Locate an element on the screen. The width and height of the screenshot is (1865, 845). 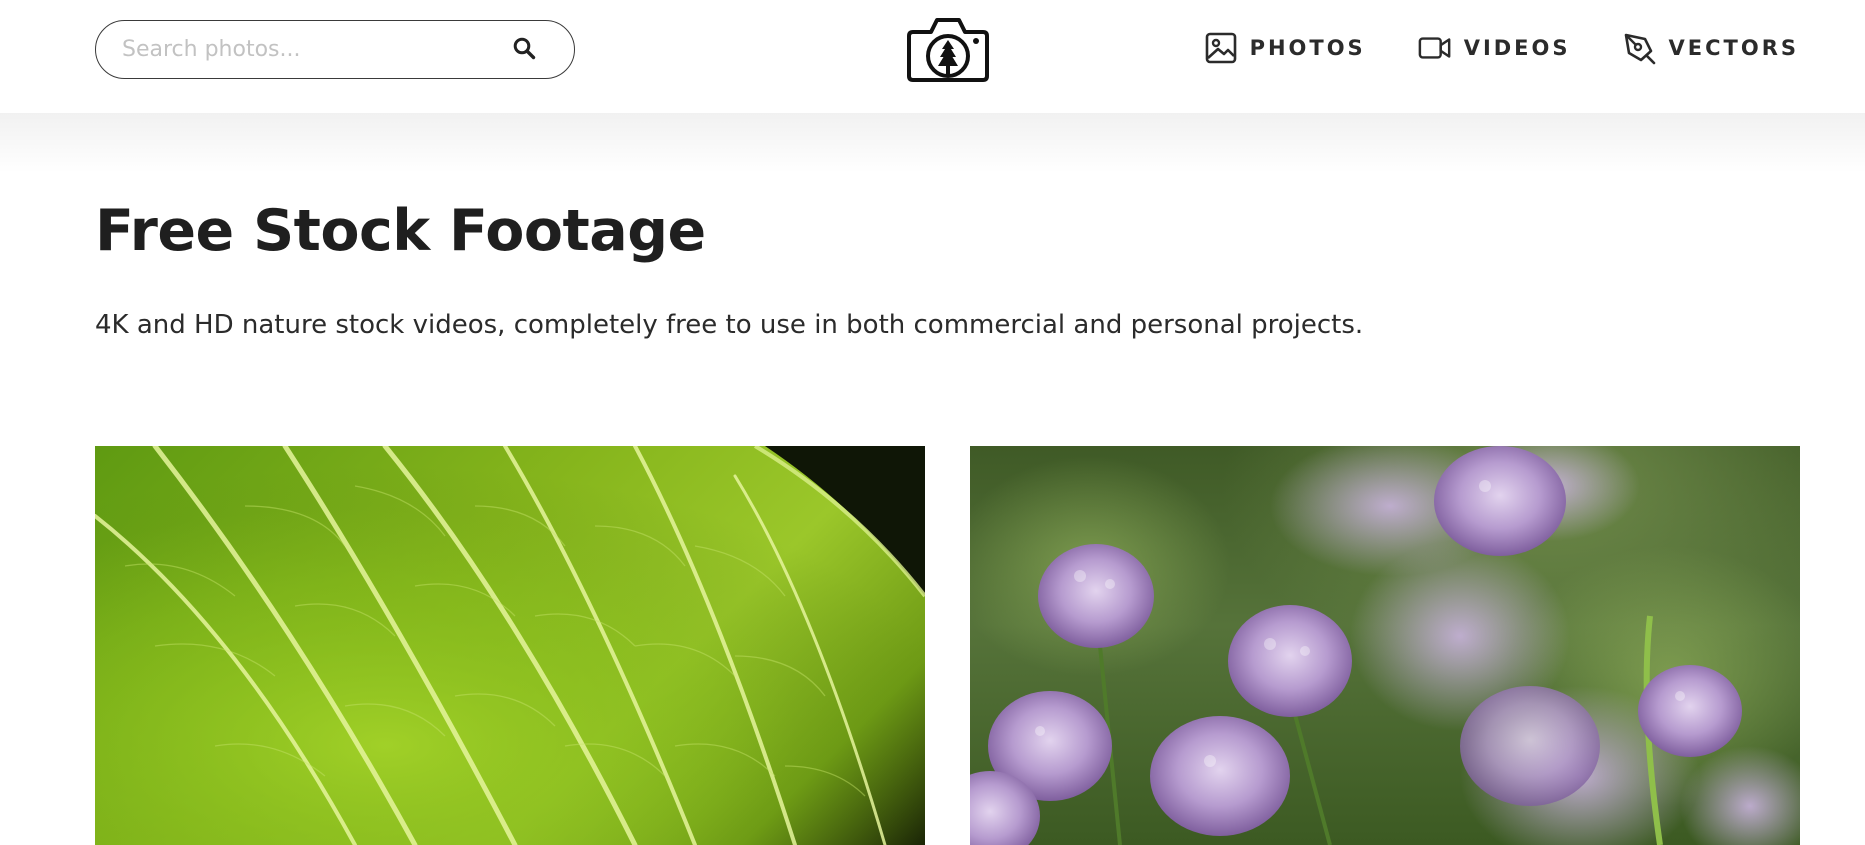
camera-tree-logo-icon is located at coordinates (948, 53).